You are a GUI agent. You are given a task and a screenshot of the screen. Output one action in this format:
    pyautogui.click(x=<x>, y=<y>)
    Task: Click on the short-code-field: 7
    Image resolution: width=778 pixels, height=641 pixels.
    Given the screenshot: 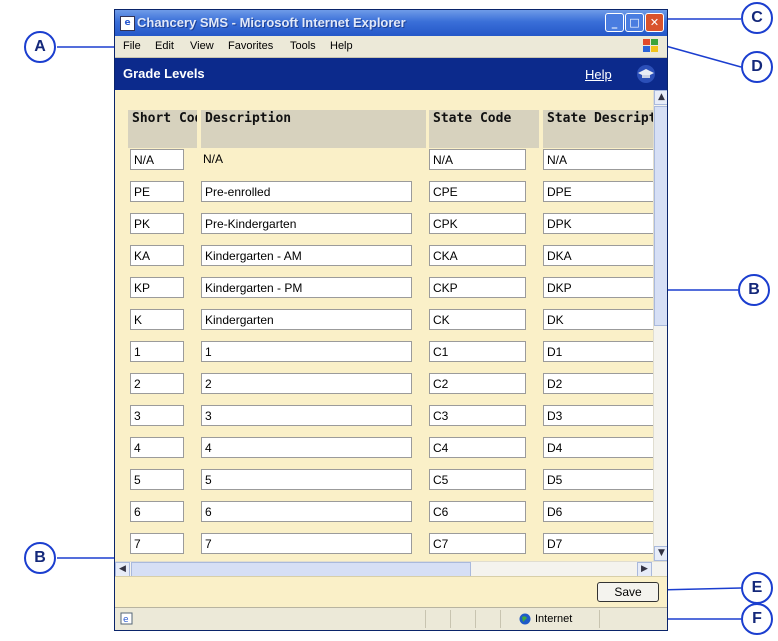 What is the action you would take?
    pyautogui.click(x=157, y=543)
    